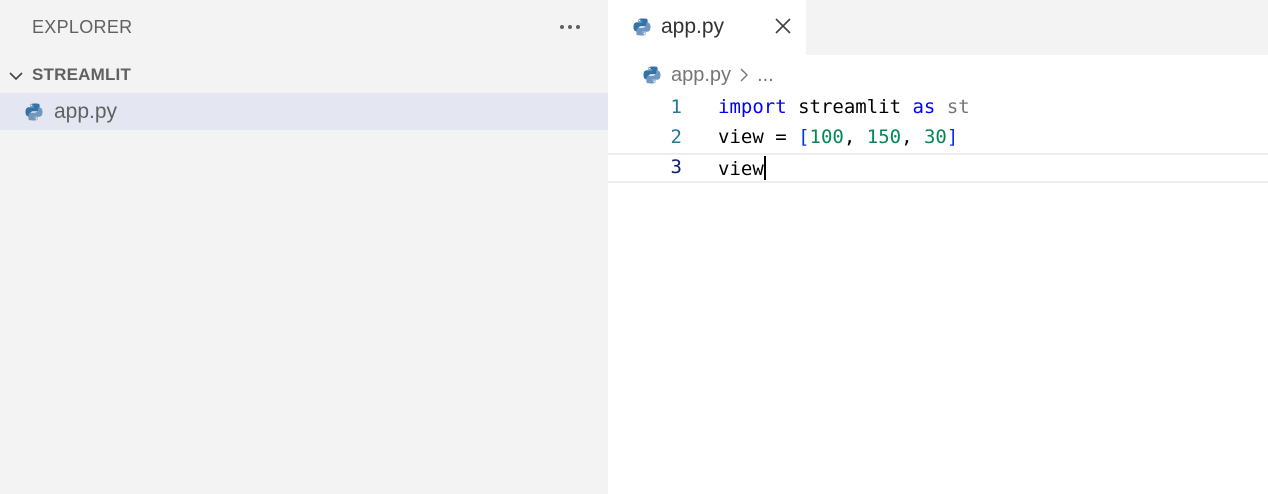  Describe the element at coordinates (676, 137) in the screenshot. I see `line-number: 2` at that location.